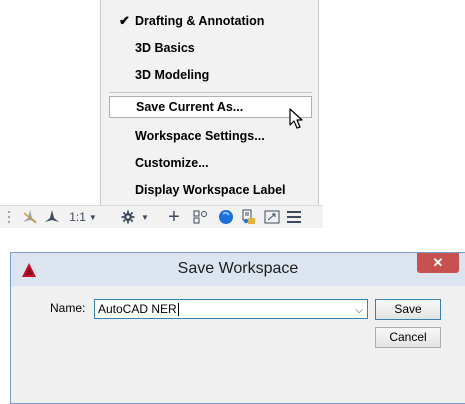 The image size is (465, 404). Describe the element at coordinates (294, 217) in the screenshot. I see `hamburger-menu-icon` at that location.